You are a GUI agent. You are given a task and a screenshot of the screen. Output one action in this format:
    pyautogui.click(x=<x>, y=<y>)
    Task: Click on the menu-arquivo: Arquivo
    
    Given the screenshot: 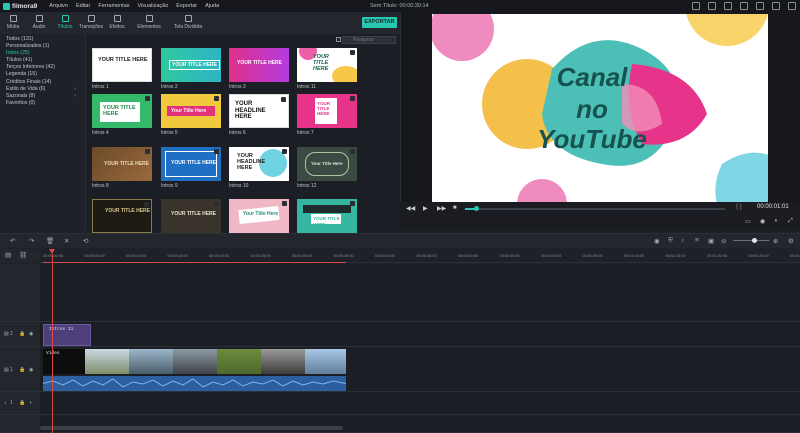 What is the action you would take?
    pyautogui.click(x=58, y=6)
    